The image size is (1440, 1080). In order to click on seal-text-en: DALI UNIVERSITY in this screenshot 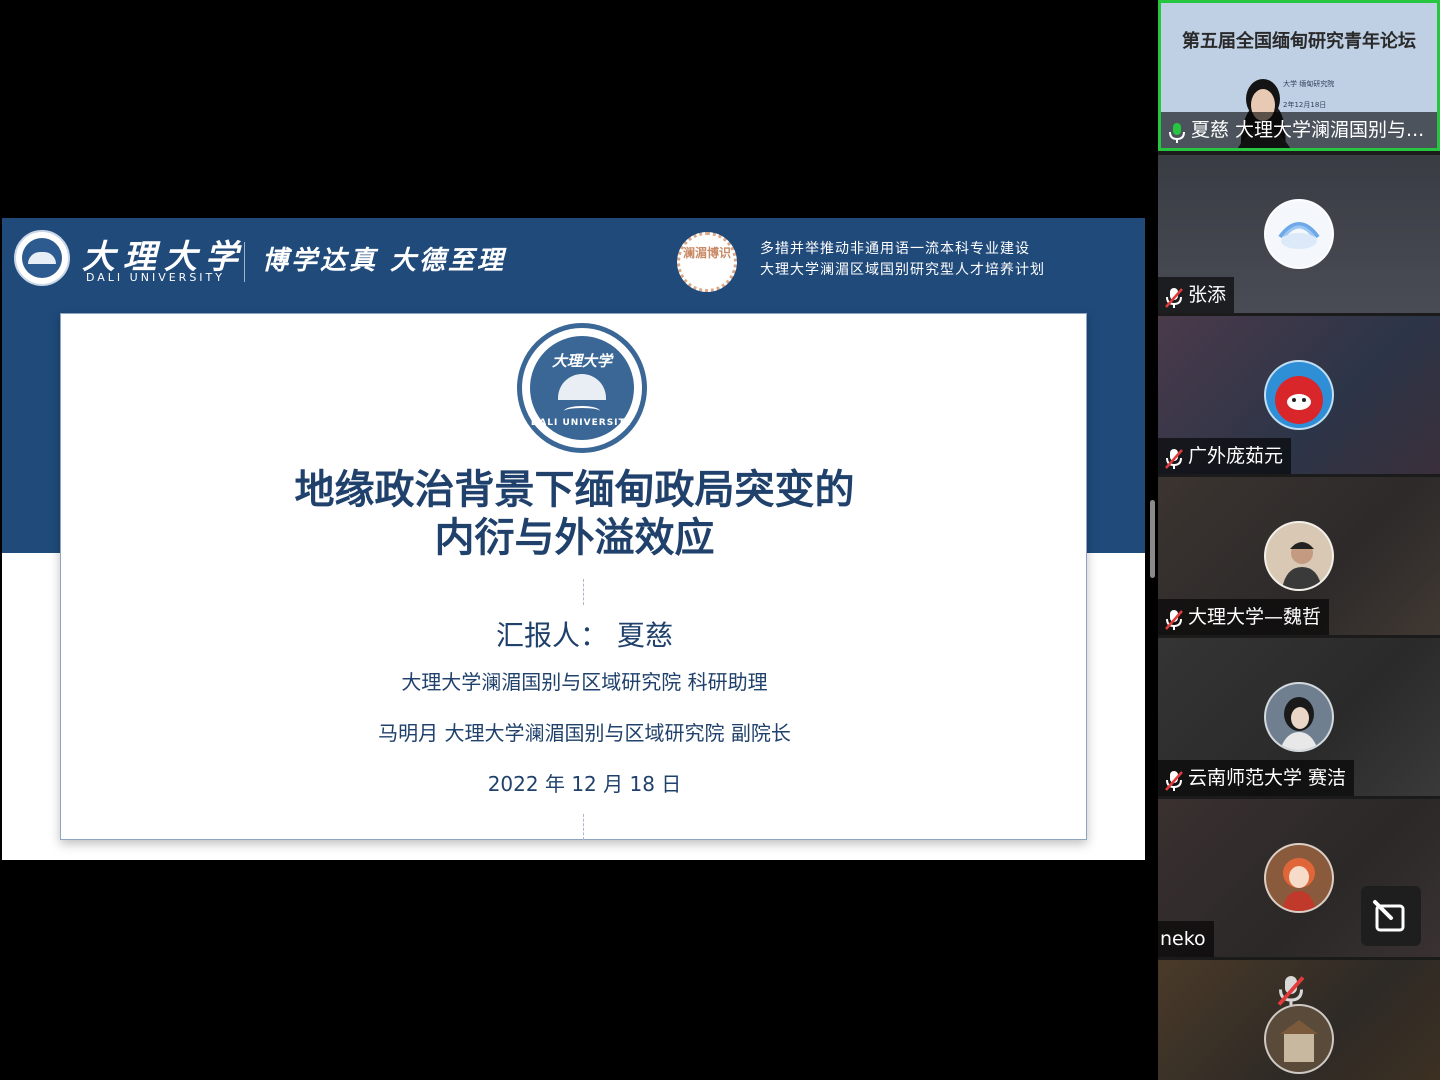, I will do `click(582, 423)`.